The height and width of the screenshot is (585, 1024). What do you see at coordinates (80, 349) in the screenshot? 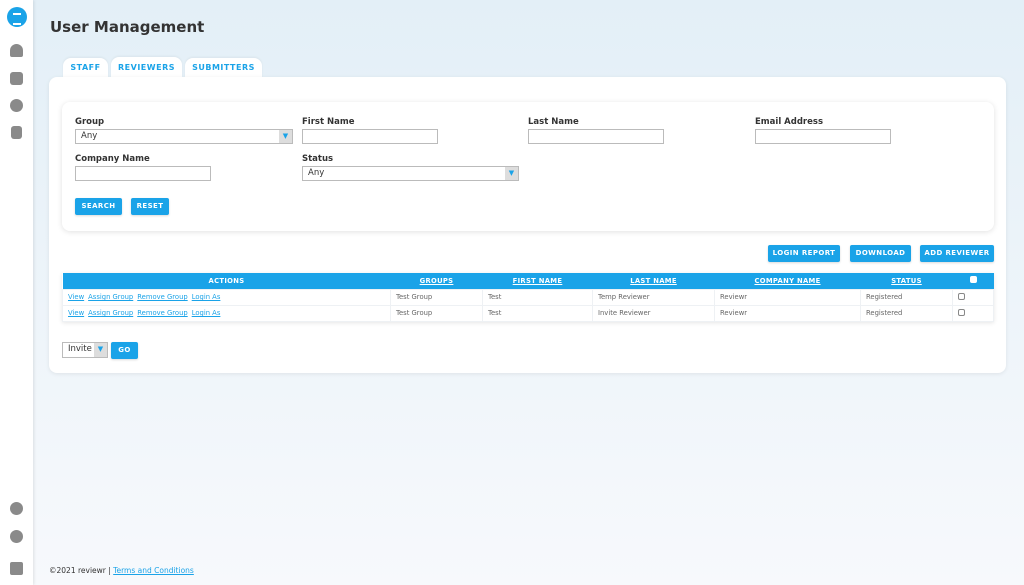
I see `bulk-action-value: Invite` at bounding box center [80, 349].